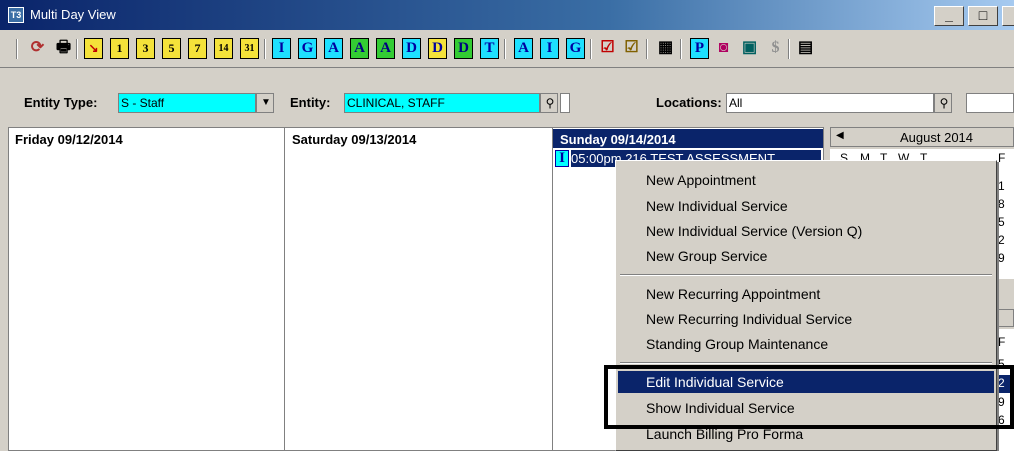 The width and height of the screenshot is (1014, 451). What do you see at coordinates (1001, 222) in the screenshot?
I see `cal-day: 5` at bounding box center [1001, 222].